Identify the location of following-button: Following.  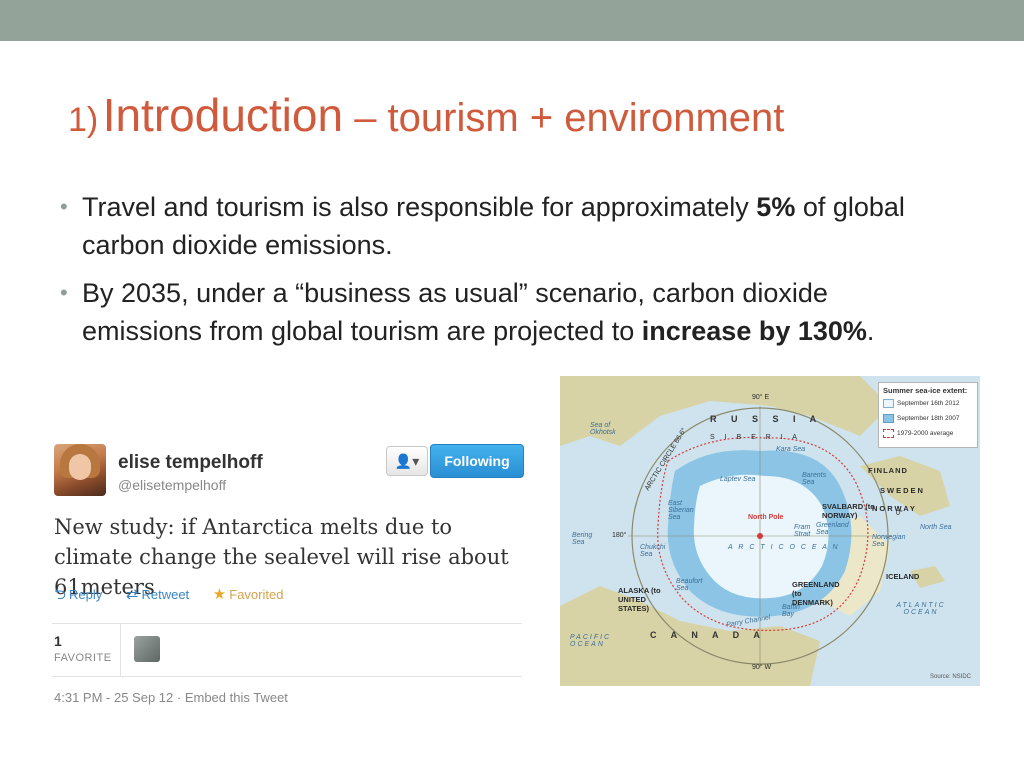
(477, 461).